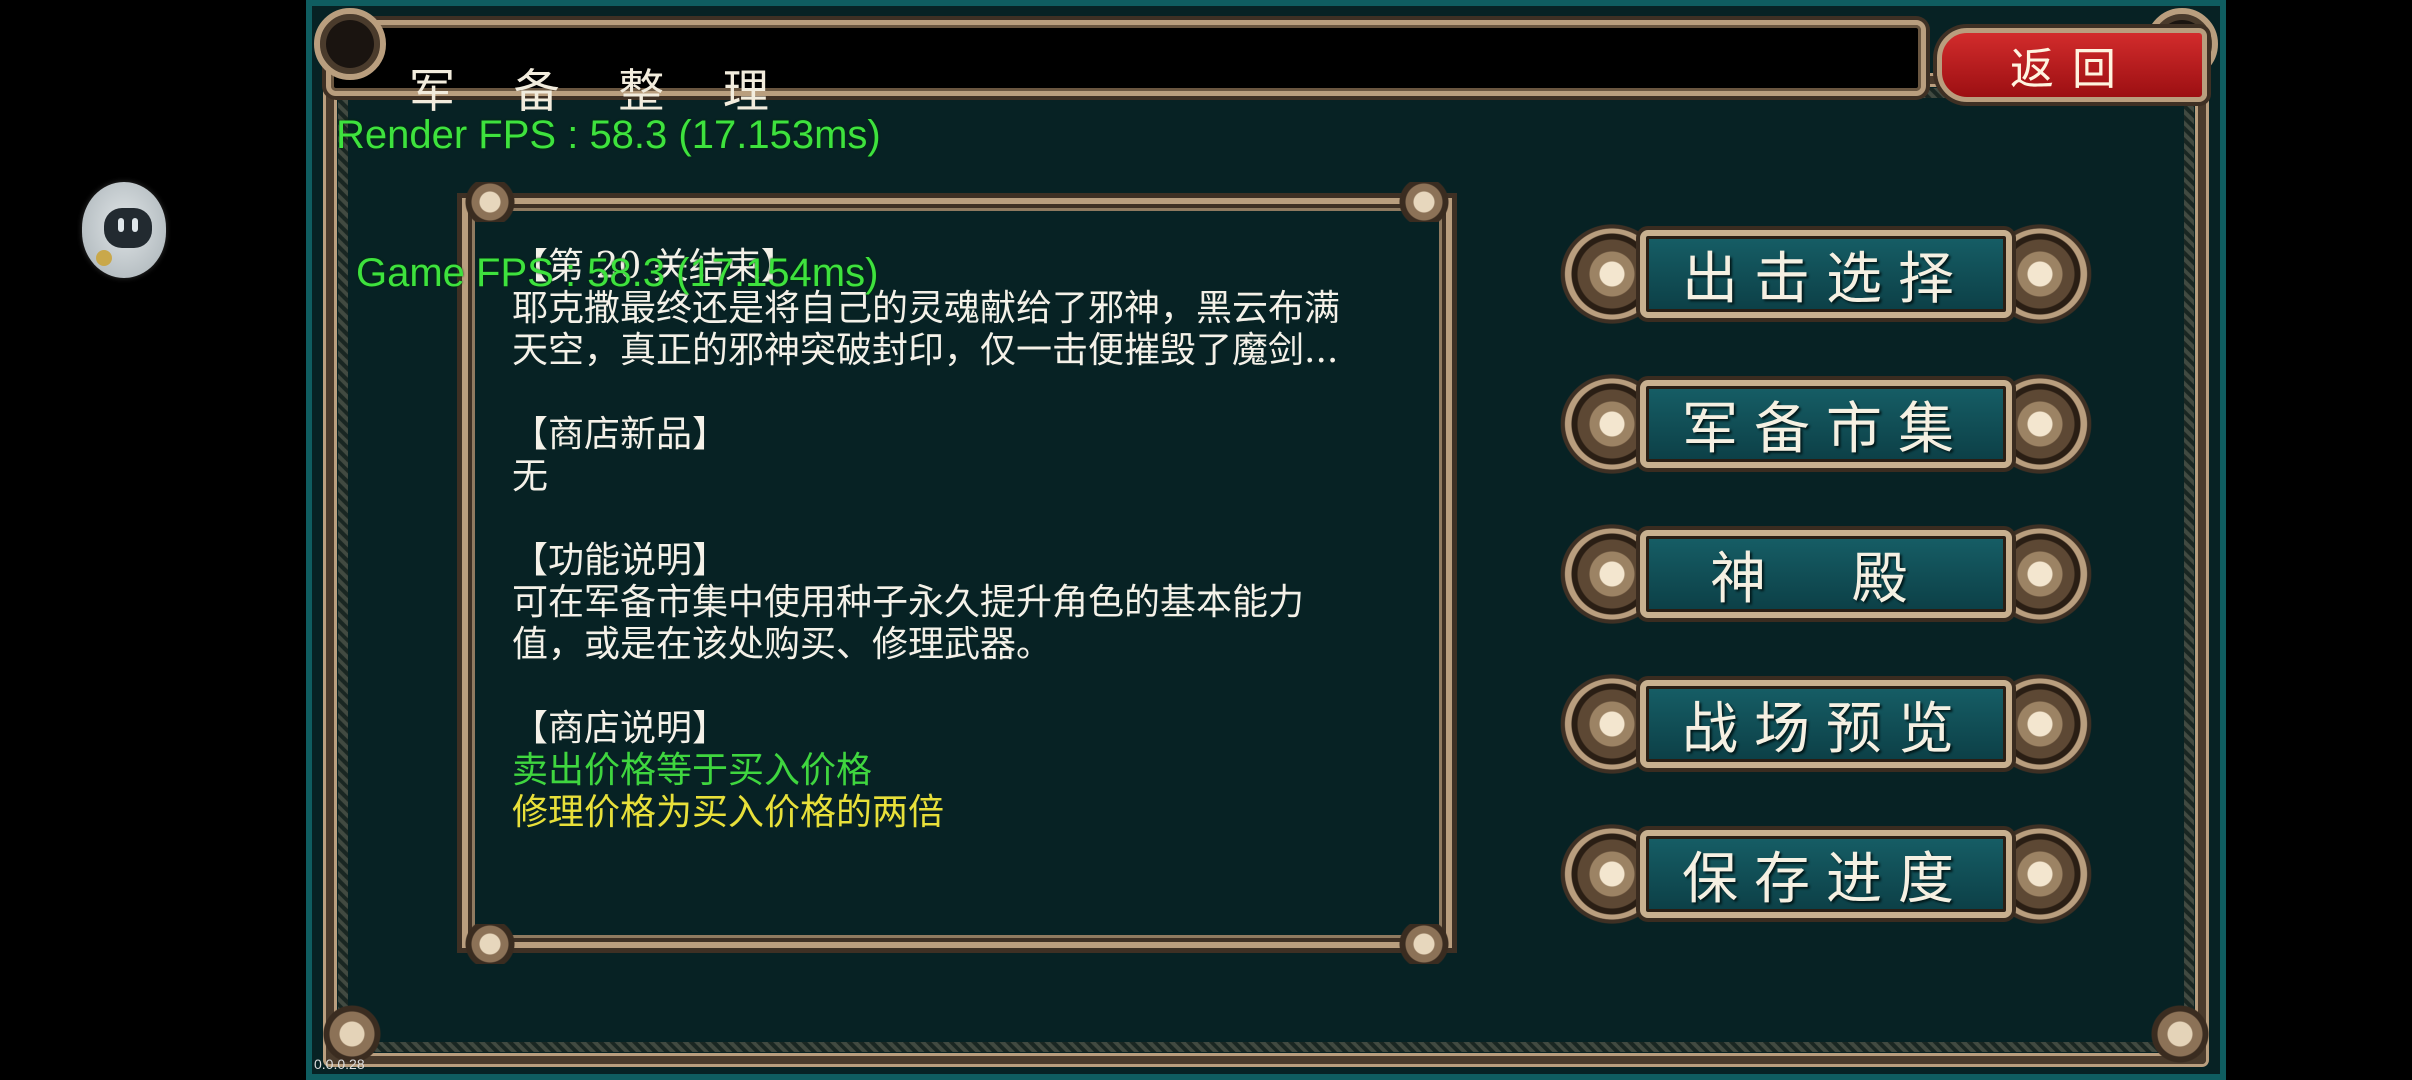  I want to click on robot-face-icon, so click(128, 228).